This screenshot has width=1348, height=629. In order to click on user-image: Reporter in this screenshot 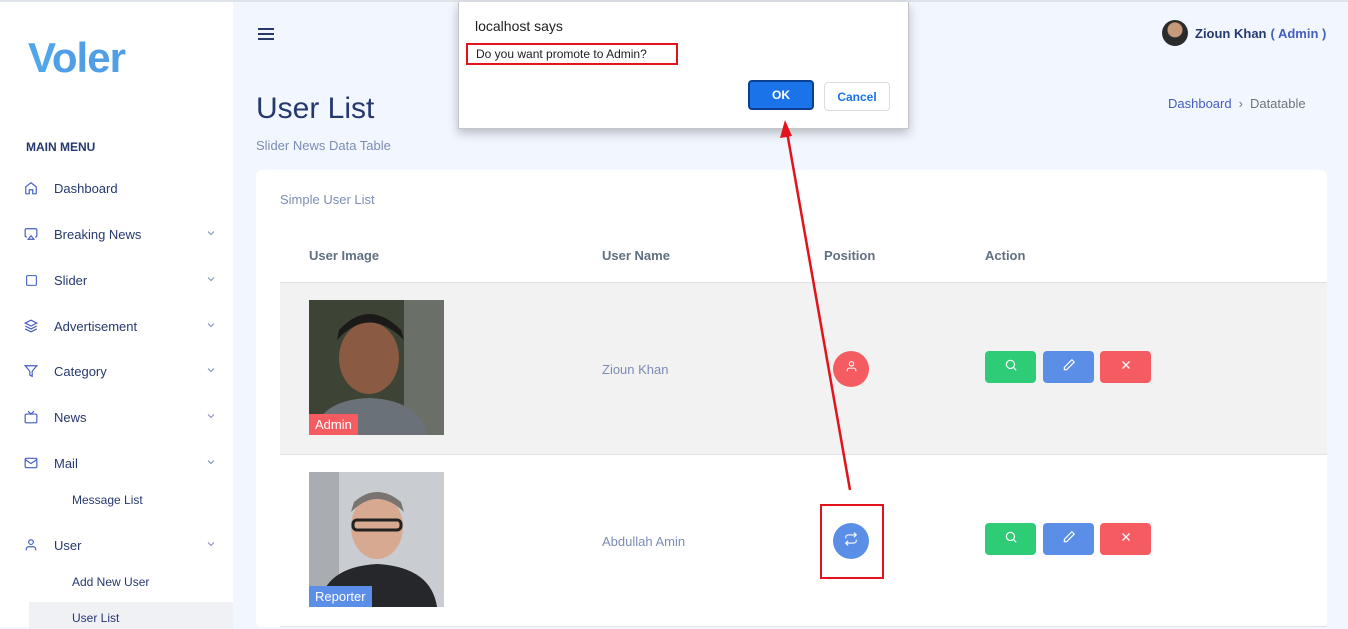, I will do `click(376, 539)`.